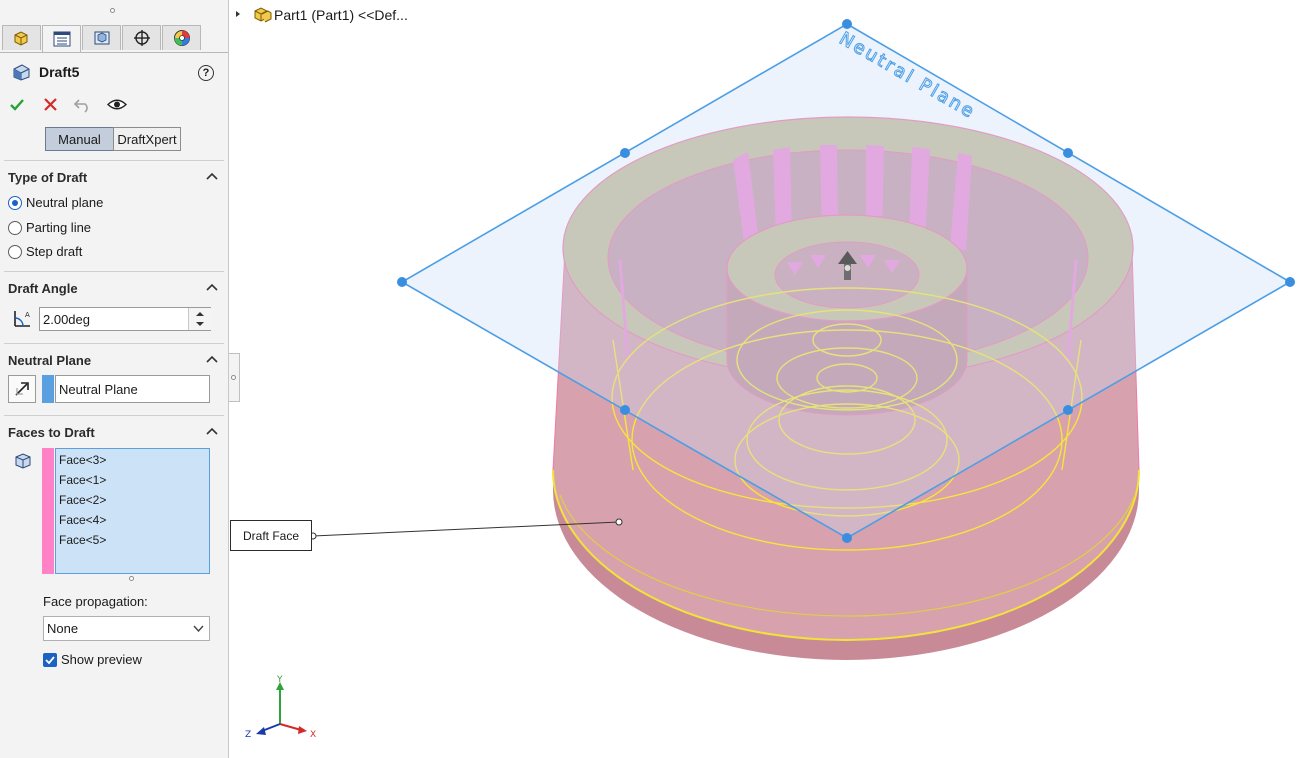 The image size is (1316, 758). What do you see at coordinates (132, 389) in the screenshot?
I see `neutral-plane-selection-box: Neutral Plane` at bounding box center [132, 389].